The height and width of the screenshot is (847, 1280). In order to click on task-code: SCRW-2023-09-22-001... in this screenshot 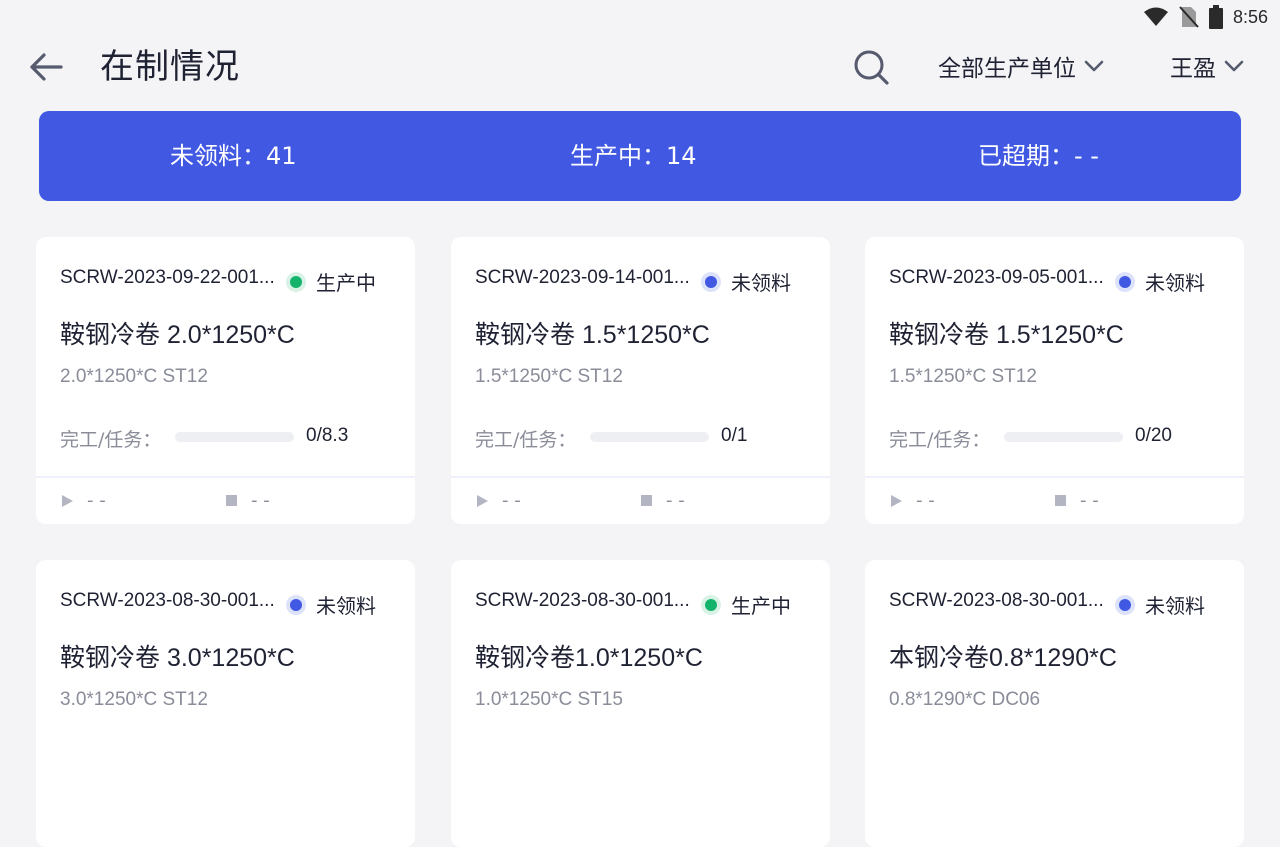, I will do `click(167, 277)`.